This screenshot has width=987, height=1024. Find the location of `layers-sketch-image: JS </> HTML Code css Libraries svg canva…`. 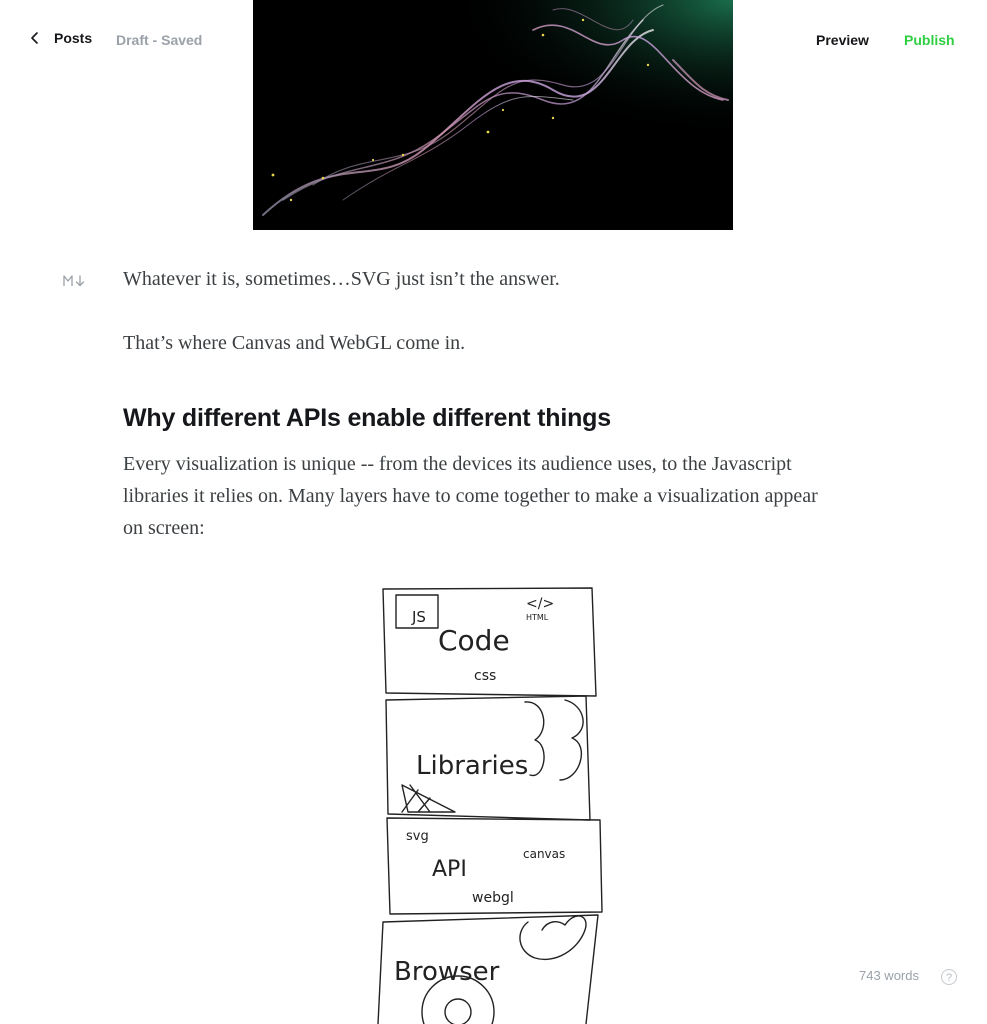

layers-sketch-image: JS </> HTML Code css Libraries svg canva… is located at coordinates (490, 802).